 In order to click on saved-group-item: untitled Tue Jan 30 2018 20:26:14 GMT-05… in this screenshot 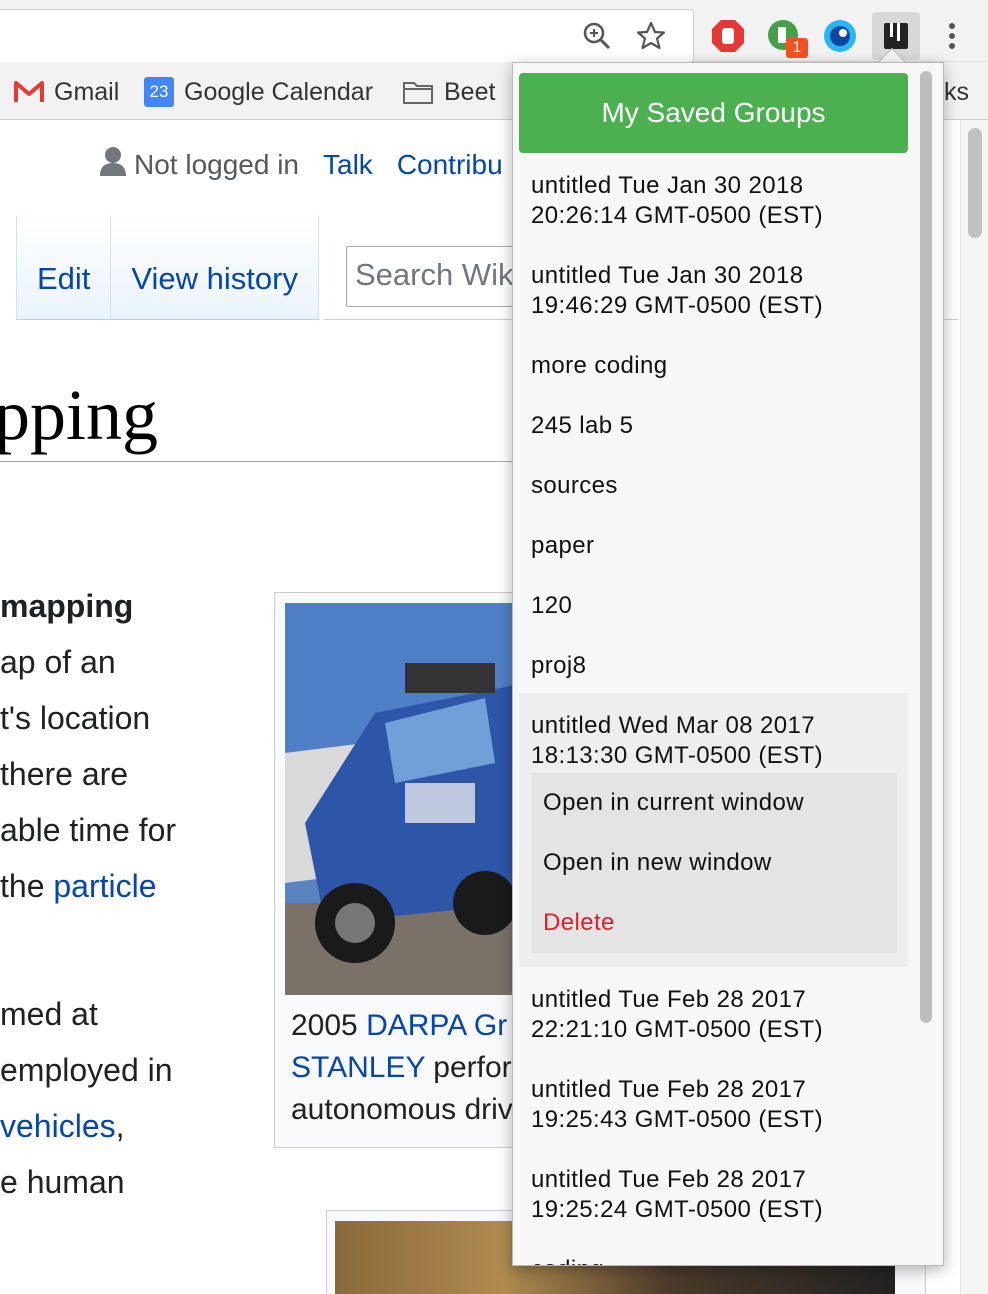, I will do `click(713, 198)`.